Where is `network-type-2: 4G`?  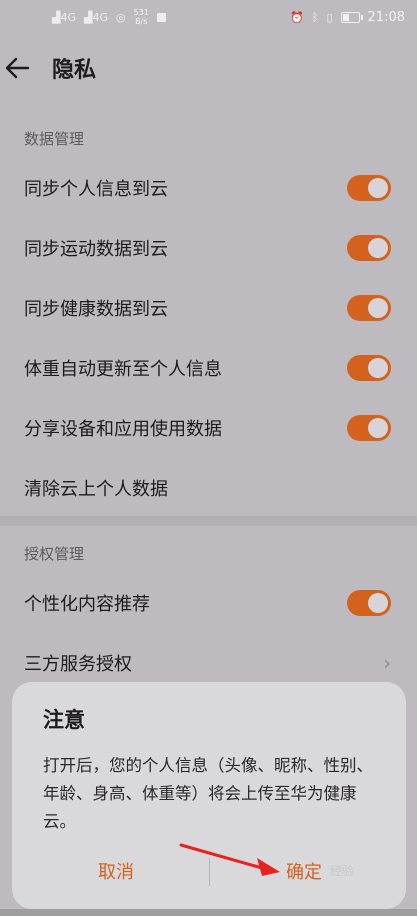 network-type-2: 4G is located at coordinates (100, 17).